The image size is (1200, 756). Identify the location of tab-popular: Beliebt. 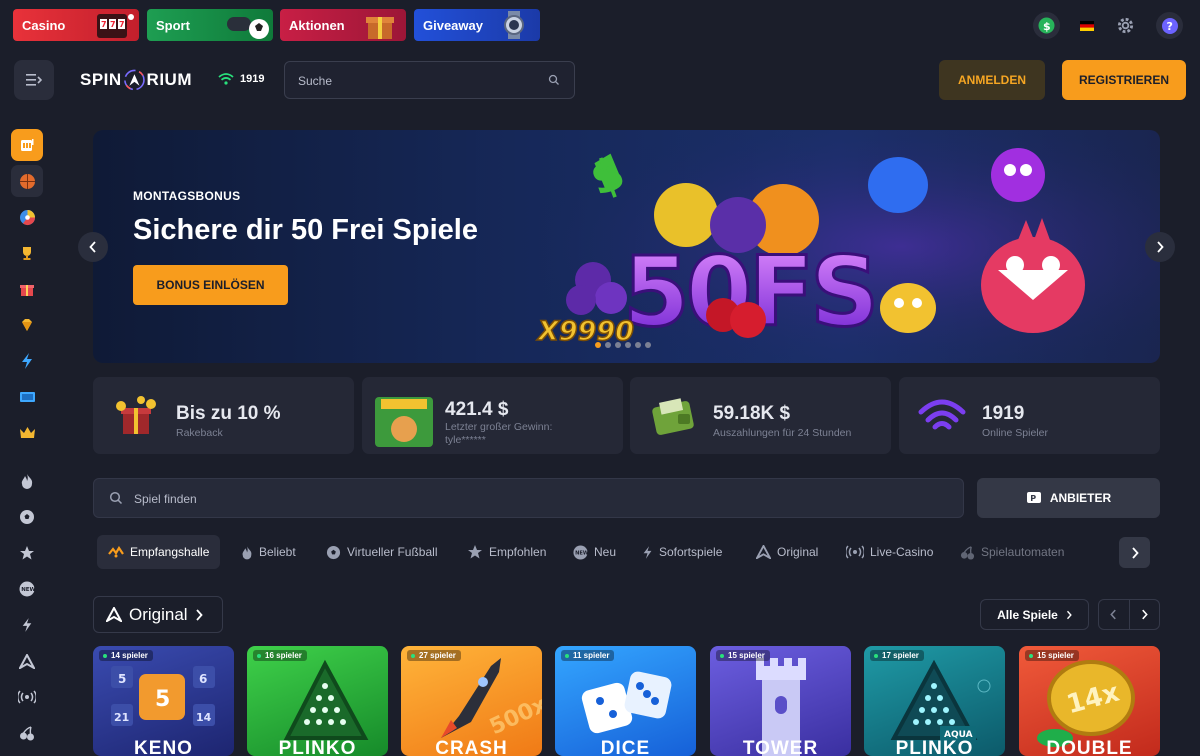
(268, 552).